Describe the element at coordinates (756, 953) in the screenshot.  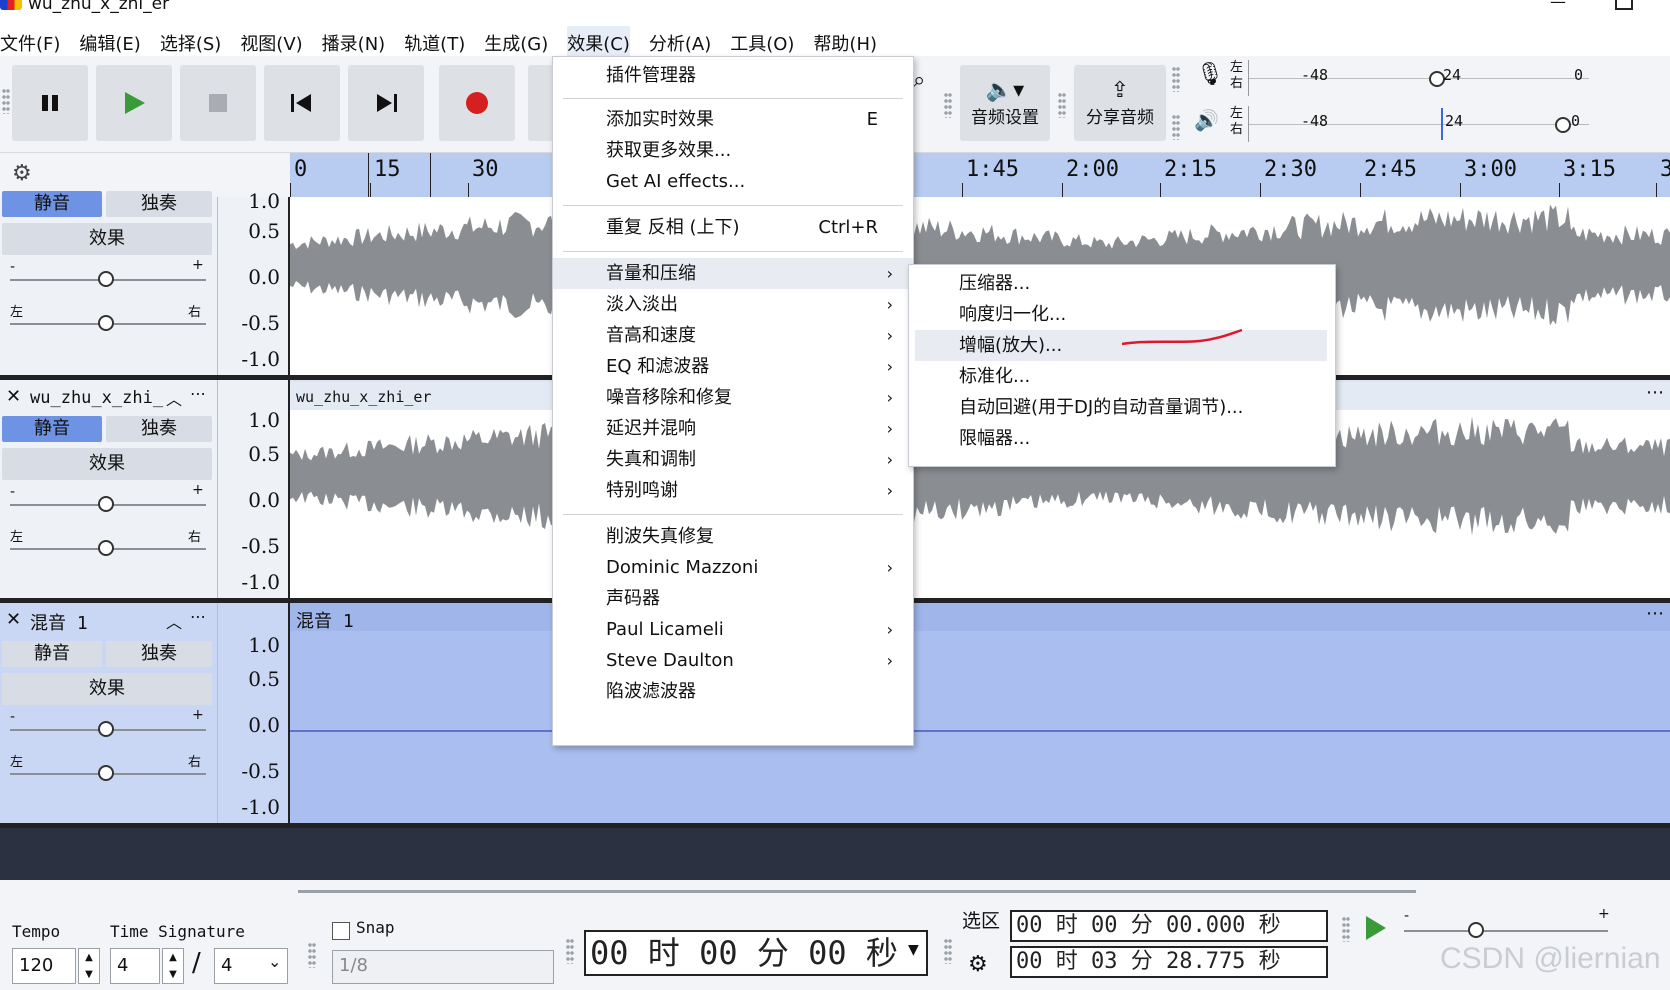
I see `time-display: 00 时 00 分 00 秒` at that location.